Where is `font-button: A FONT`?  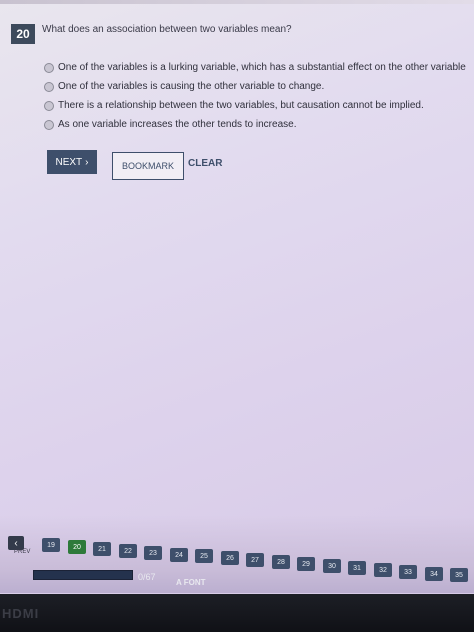 font-button: A FONT is located at coordinates (191, 582).